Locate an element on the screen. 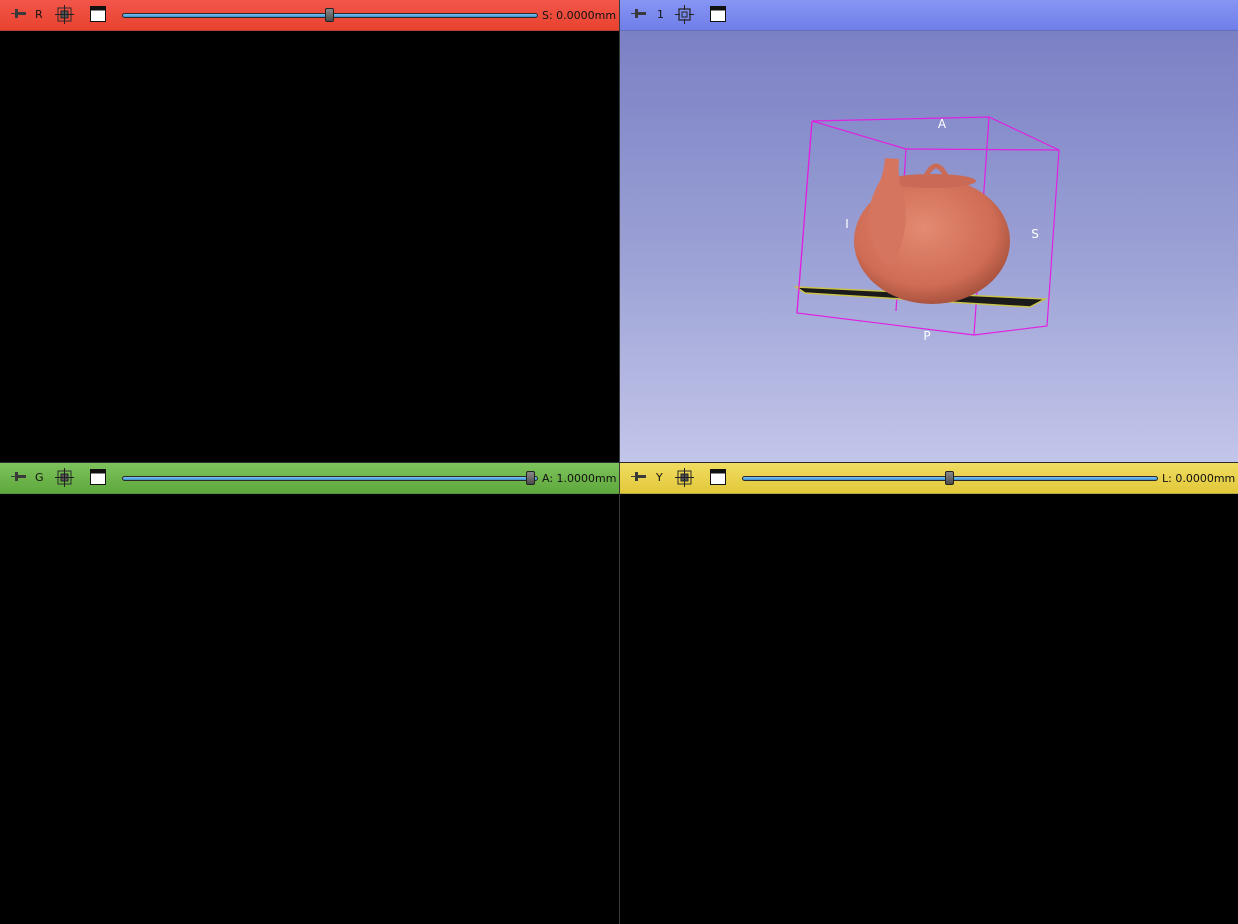 This screenshot has height=924, width=1238. view-label: Y is located at coordinates (659, 477).